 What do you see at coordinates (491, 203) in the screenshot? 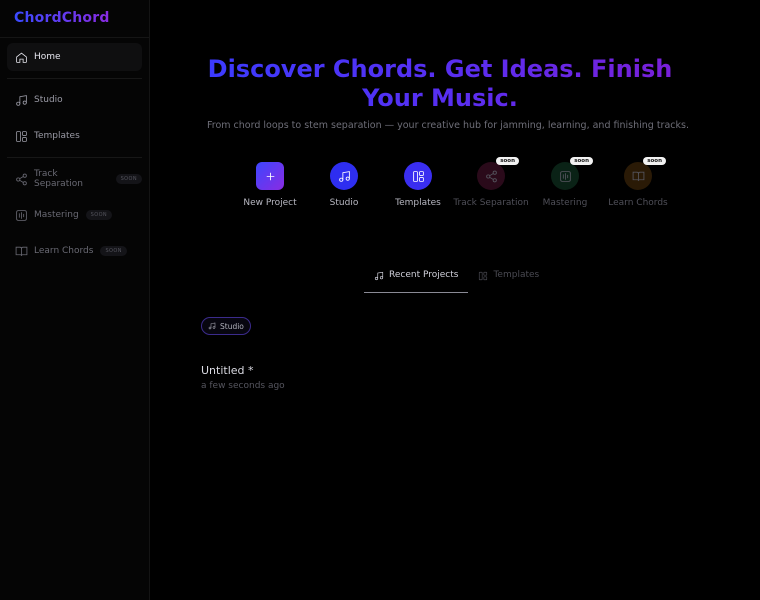
I see `action-label: Track Separation` at bounding box center [491, 203].